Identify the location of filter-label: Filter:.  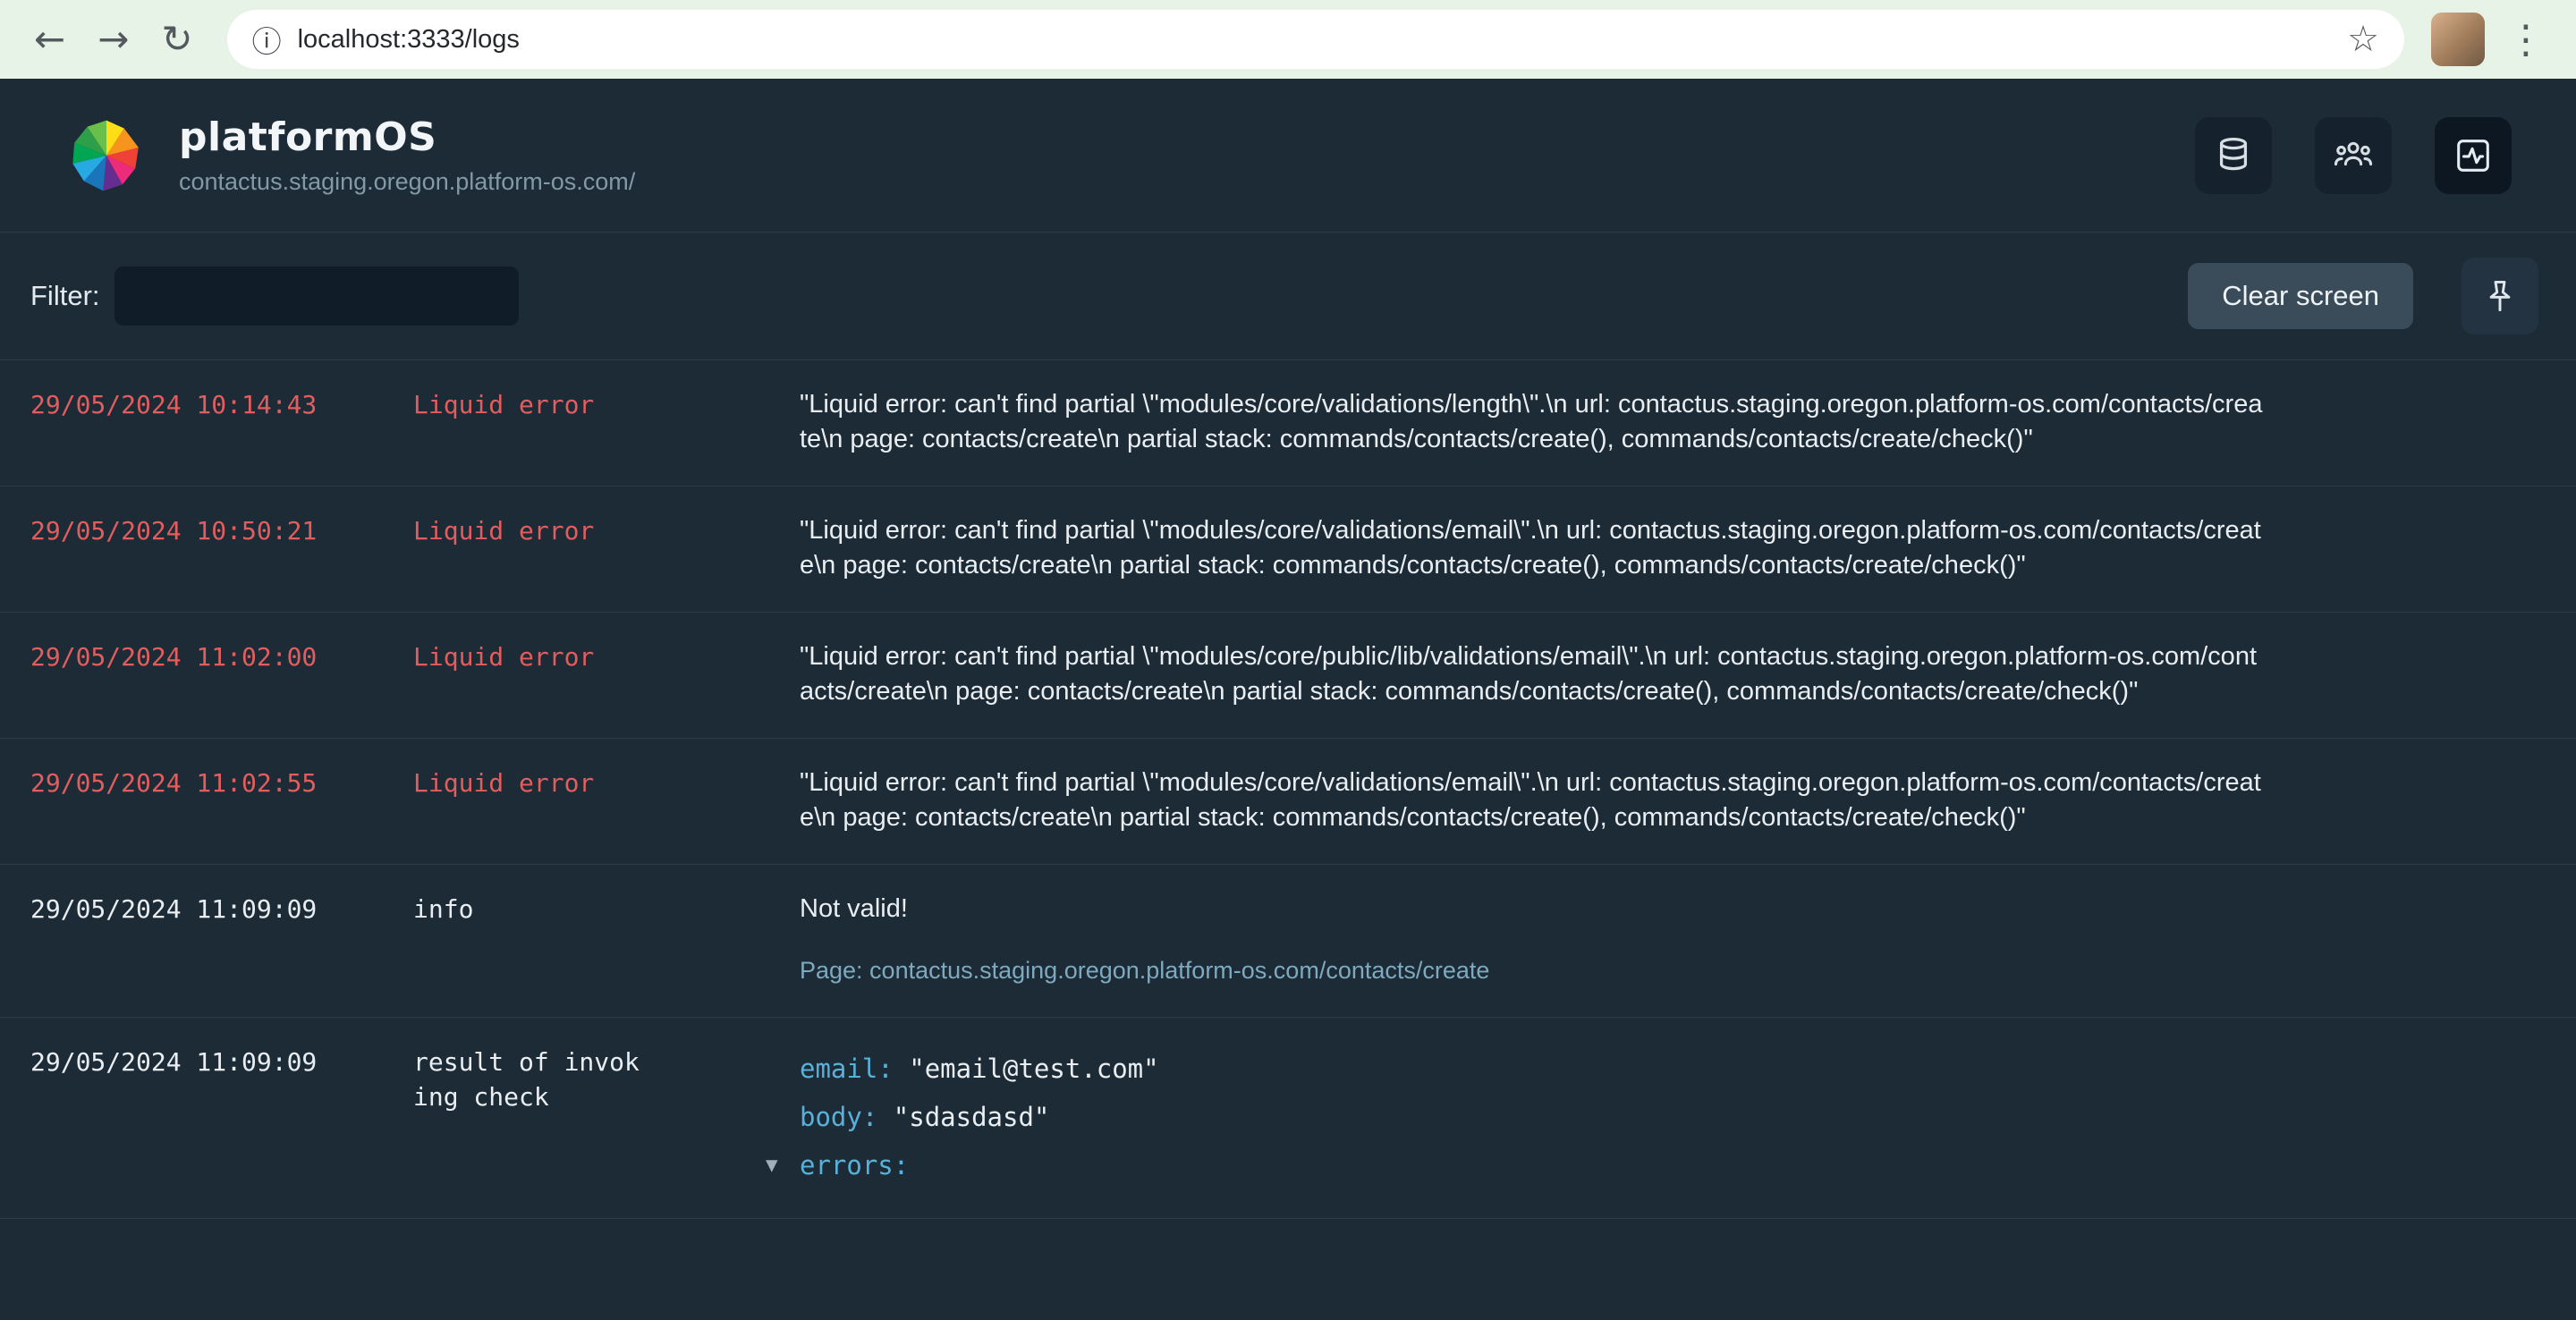
(65, 295).